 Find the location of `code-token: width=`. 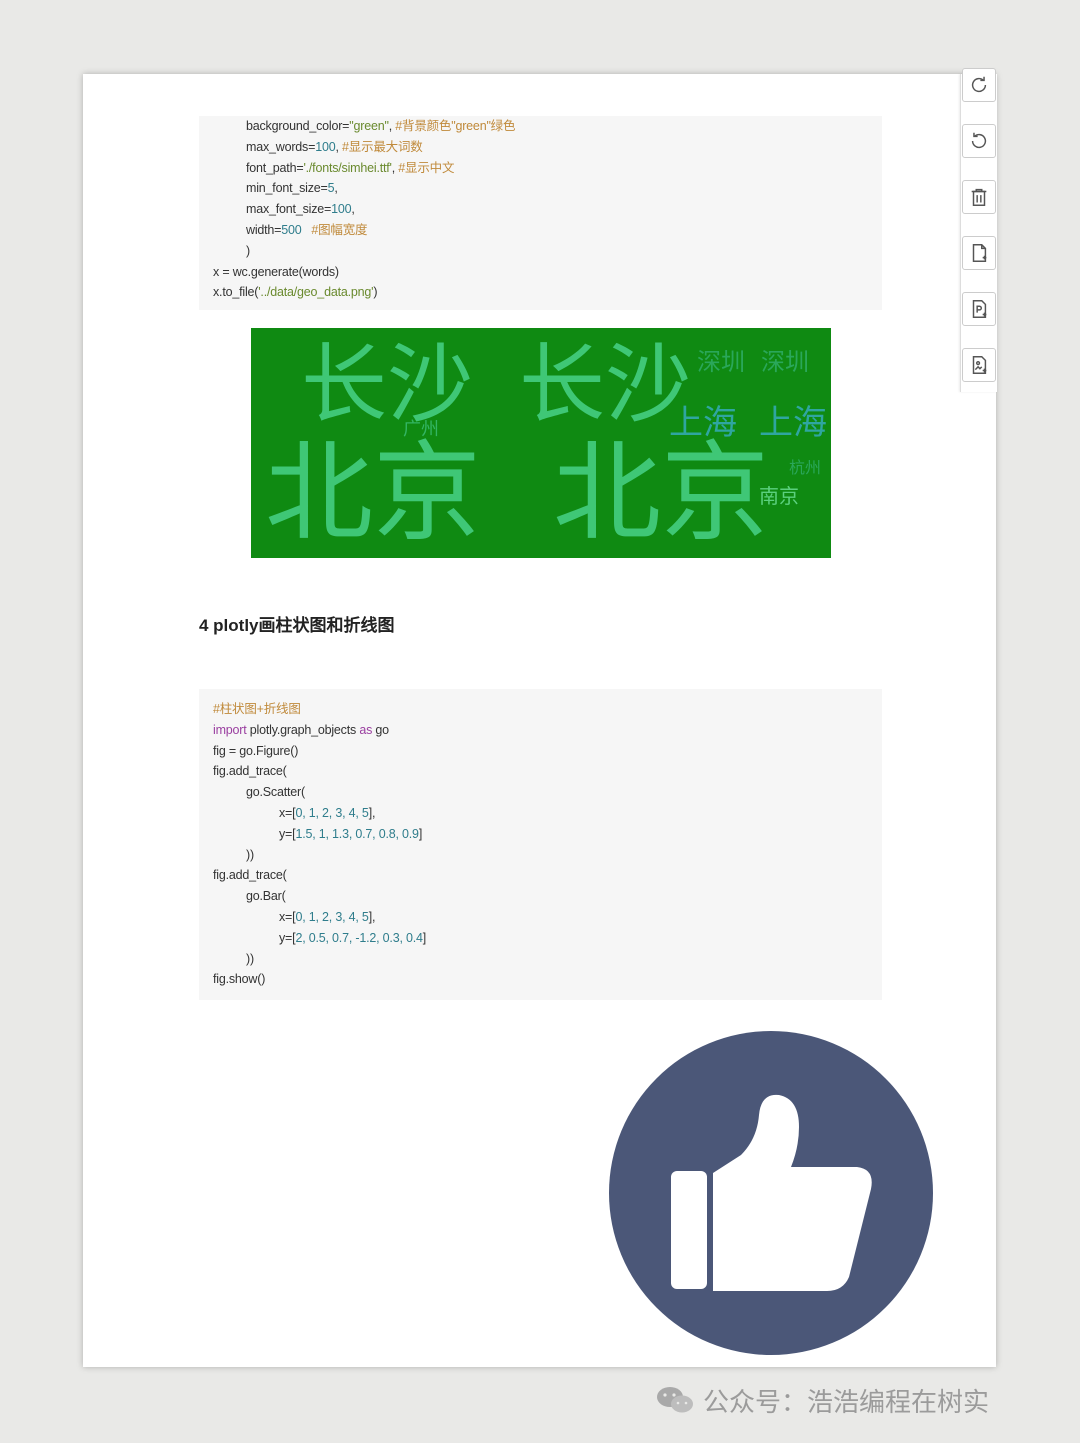

code-token: width= is located at coordinates (264, 230).